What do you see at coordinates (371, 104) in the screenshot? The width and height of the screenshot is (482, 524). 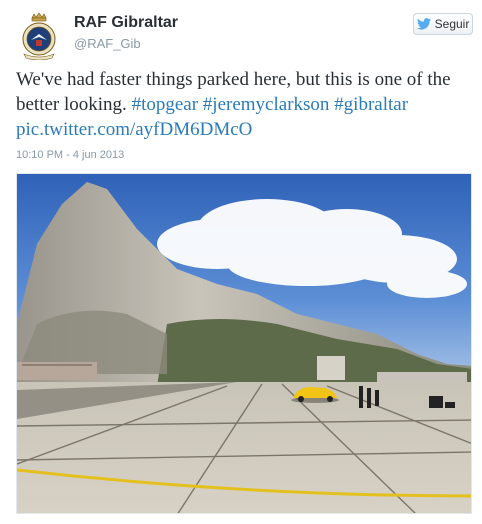 I see `hashtag-gibraltar: #gibraltar` at bounding box center [371, 104].